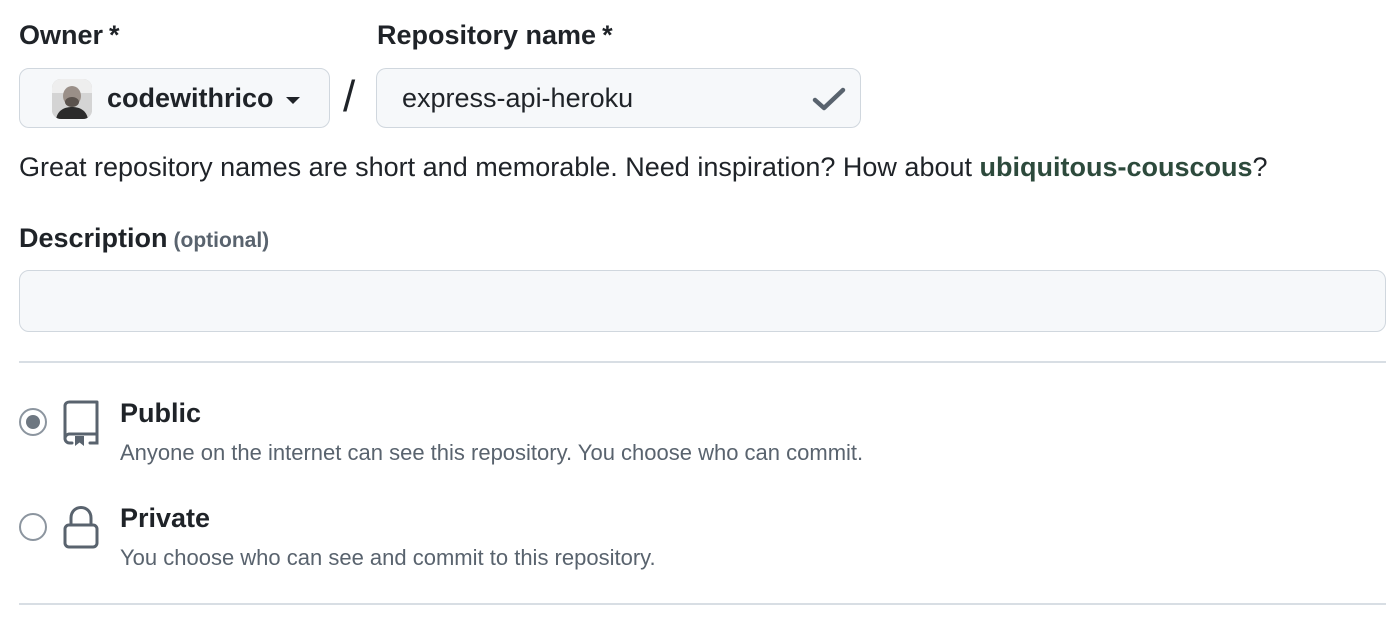  What do you see at coordinates (618, 98) in the screenshot?
I see `repository-name-input` at bounding box center [618, 98].